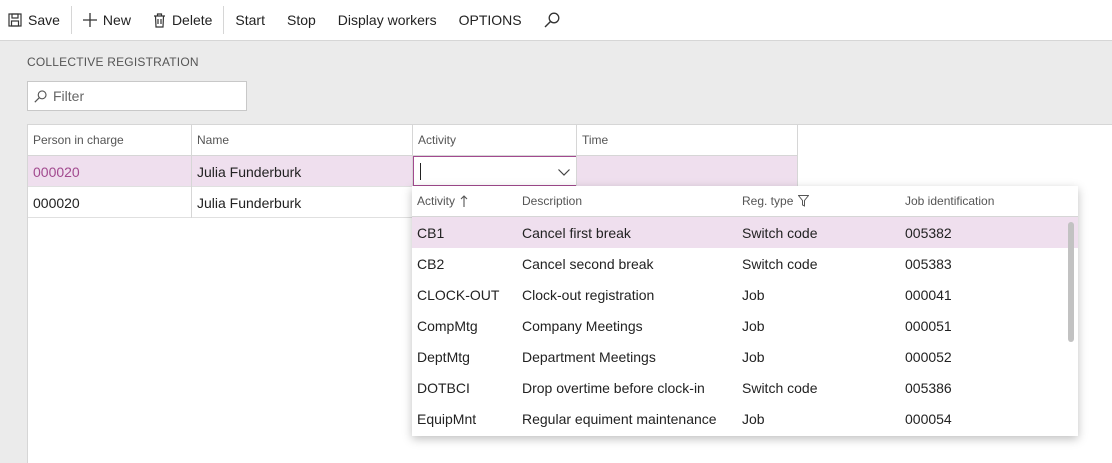 The image size is (1112, 463). I want to click on save-button: Save, so click(35, 20).